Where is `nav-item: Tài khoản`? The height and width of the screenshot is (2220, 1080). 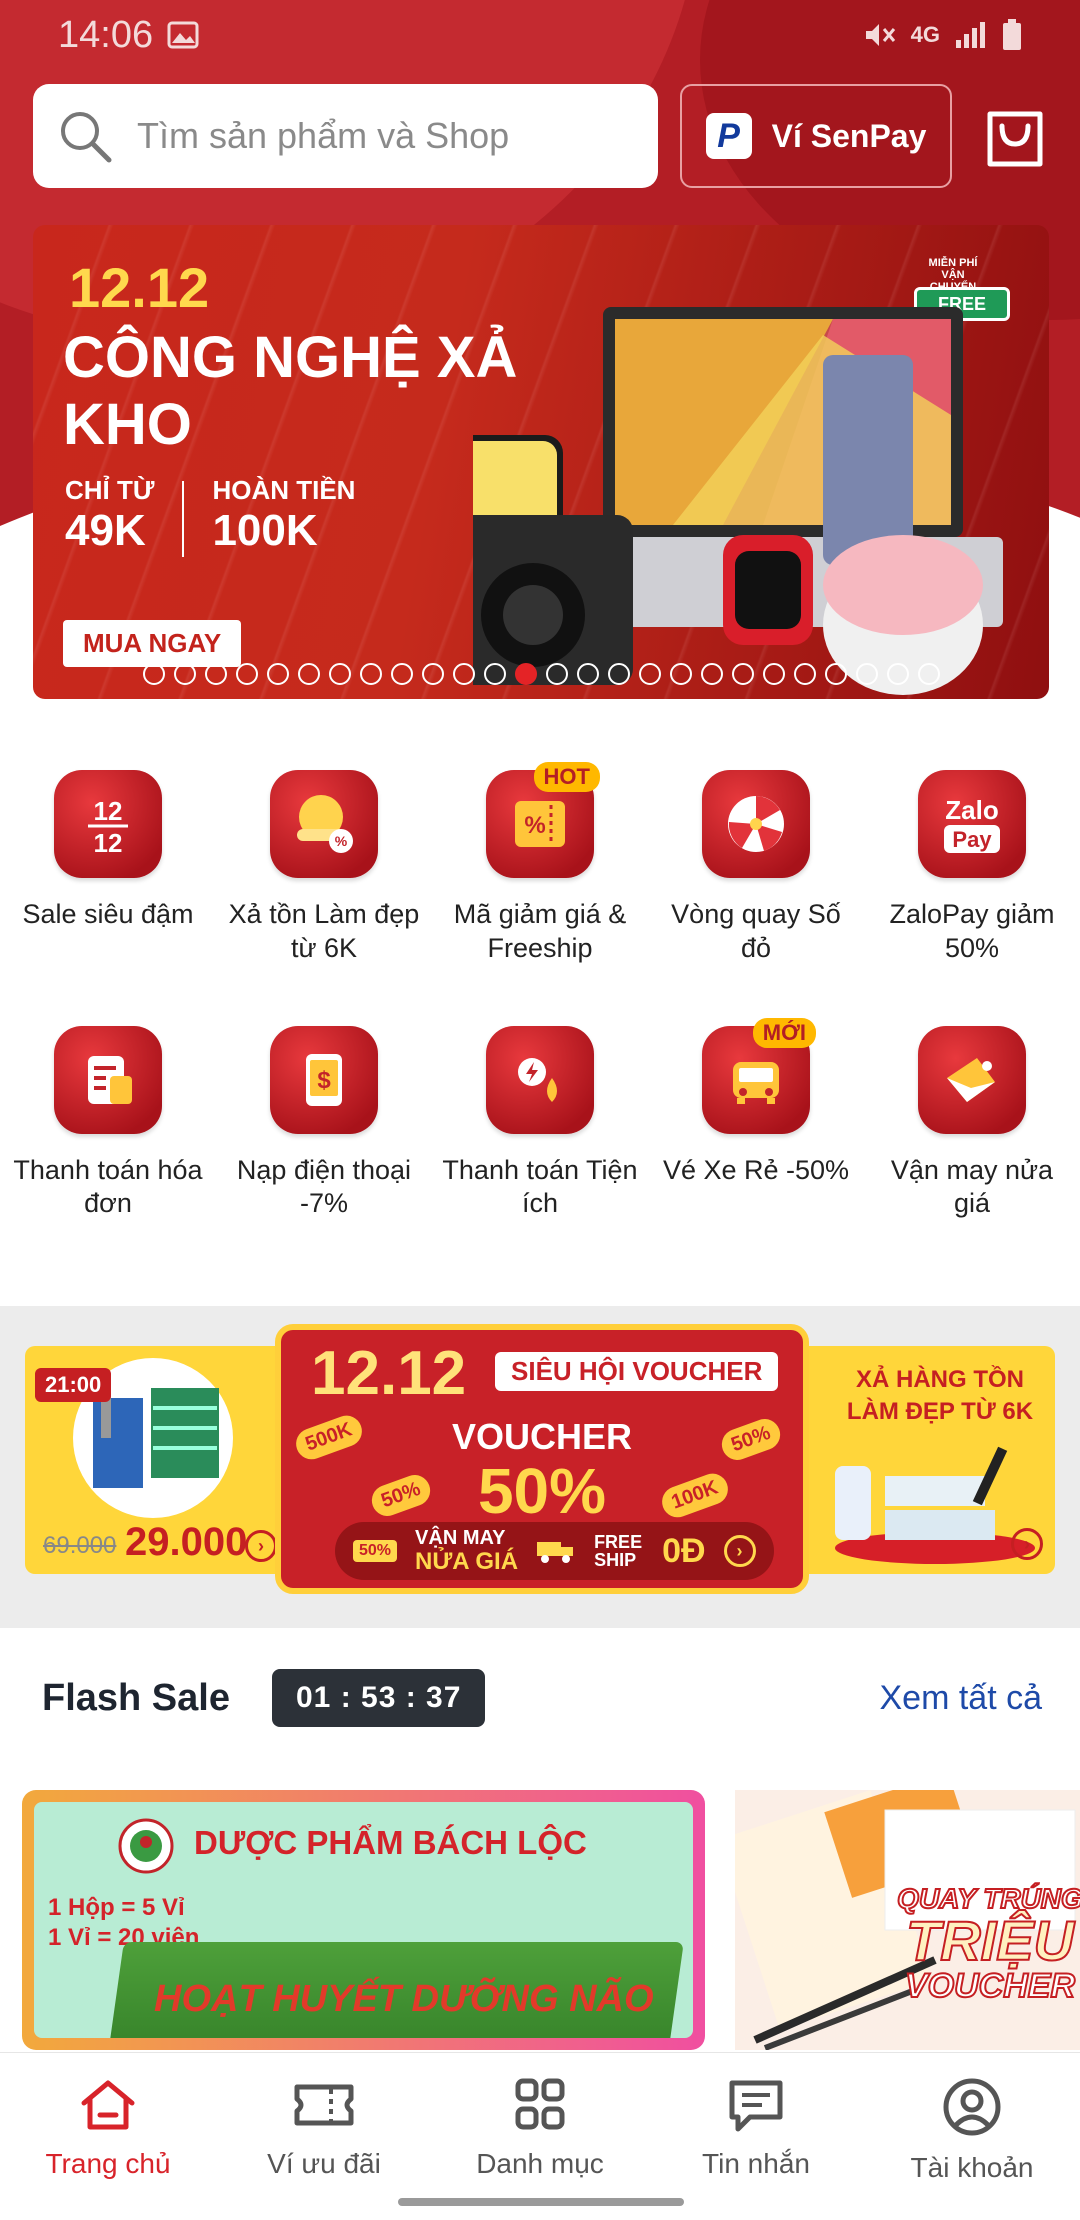
nav-item: Tài khoản is located at coordinates (972, 2136).